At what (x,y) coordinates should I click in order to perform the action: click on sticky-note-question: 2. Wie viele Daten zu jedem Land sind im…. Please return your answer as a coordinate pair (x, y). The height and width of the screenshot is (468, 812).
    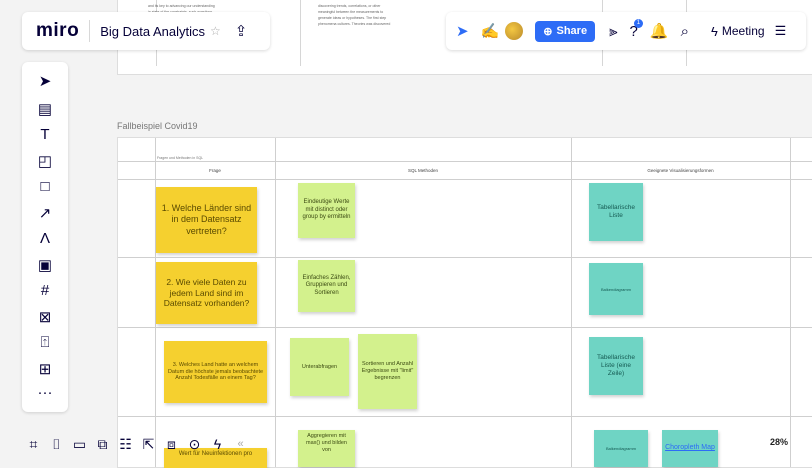
    Looking at the image, I should click on (206, 293).